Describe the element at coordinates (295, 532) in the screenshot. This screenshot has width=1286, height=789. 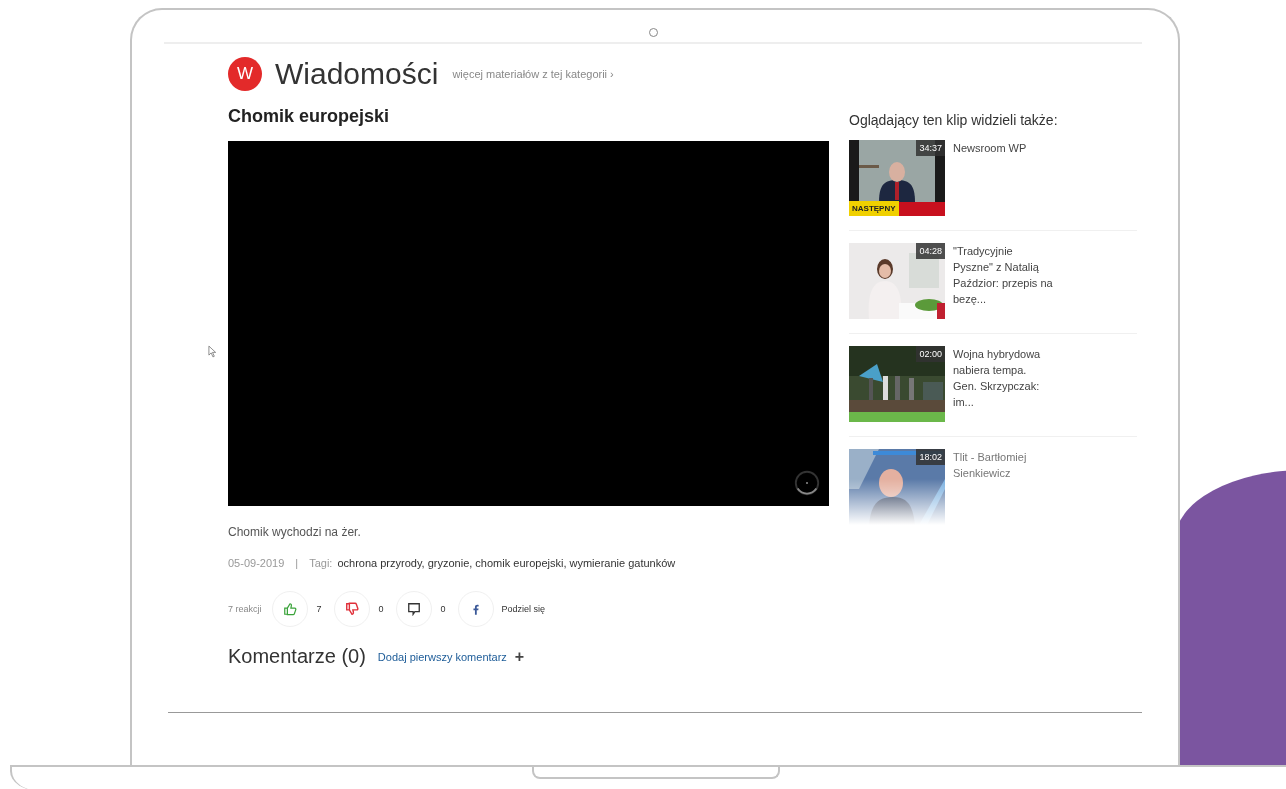
I see `video-description: Chomik wychodzi na żer.` at that location.